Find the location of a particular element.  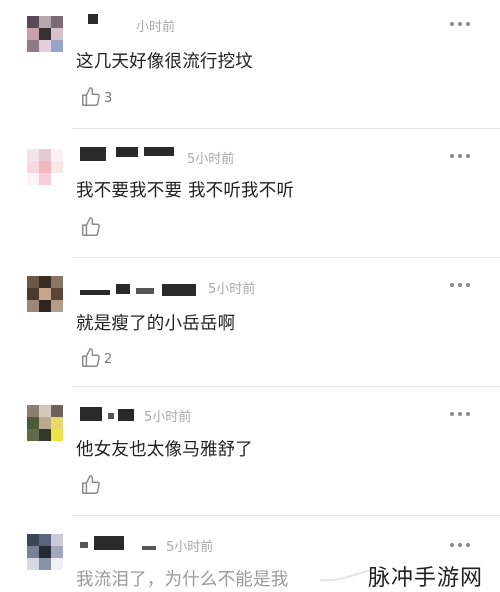

like-count: 3 is located at coordinates (108, 98).